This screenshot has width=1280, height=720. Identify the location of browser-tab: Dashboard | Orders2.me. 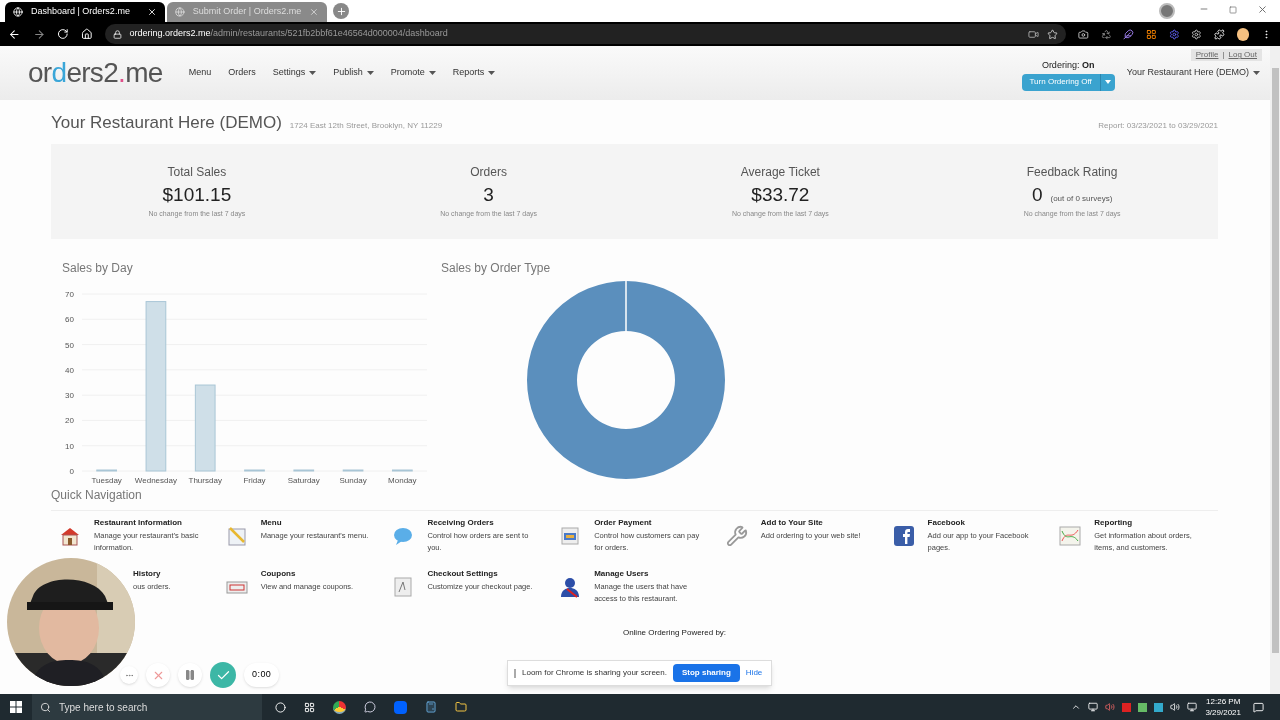
(85, 12).